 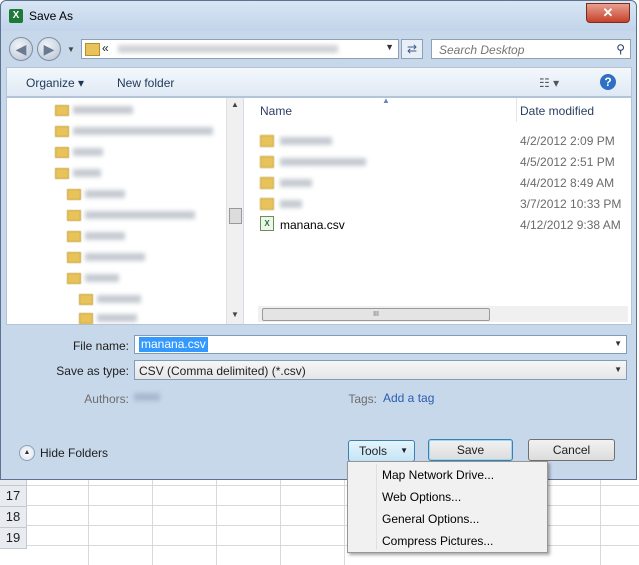 I want to click on nav-scrollbar: ▲ ▼, so click(x=234, y=211).